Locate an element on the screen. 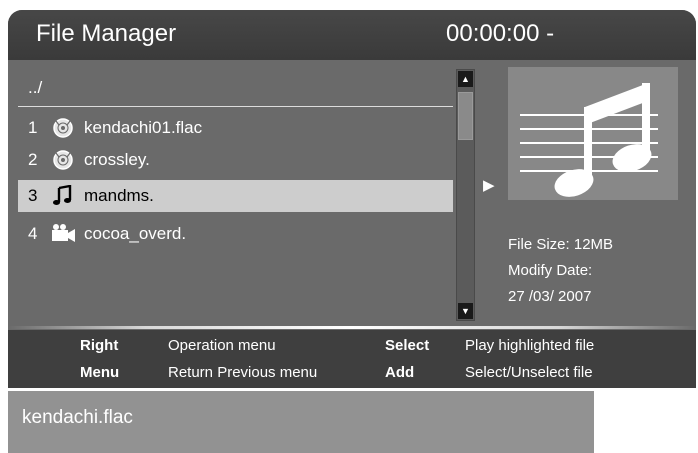 Image resolution: width=698 pixels, height=453 pixels. file-name: crossley. is located at coordinates (117, 159).